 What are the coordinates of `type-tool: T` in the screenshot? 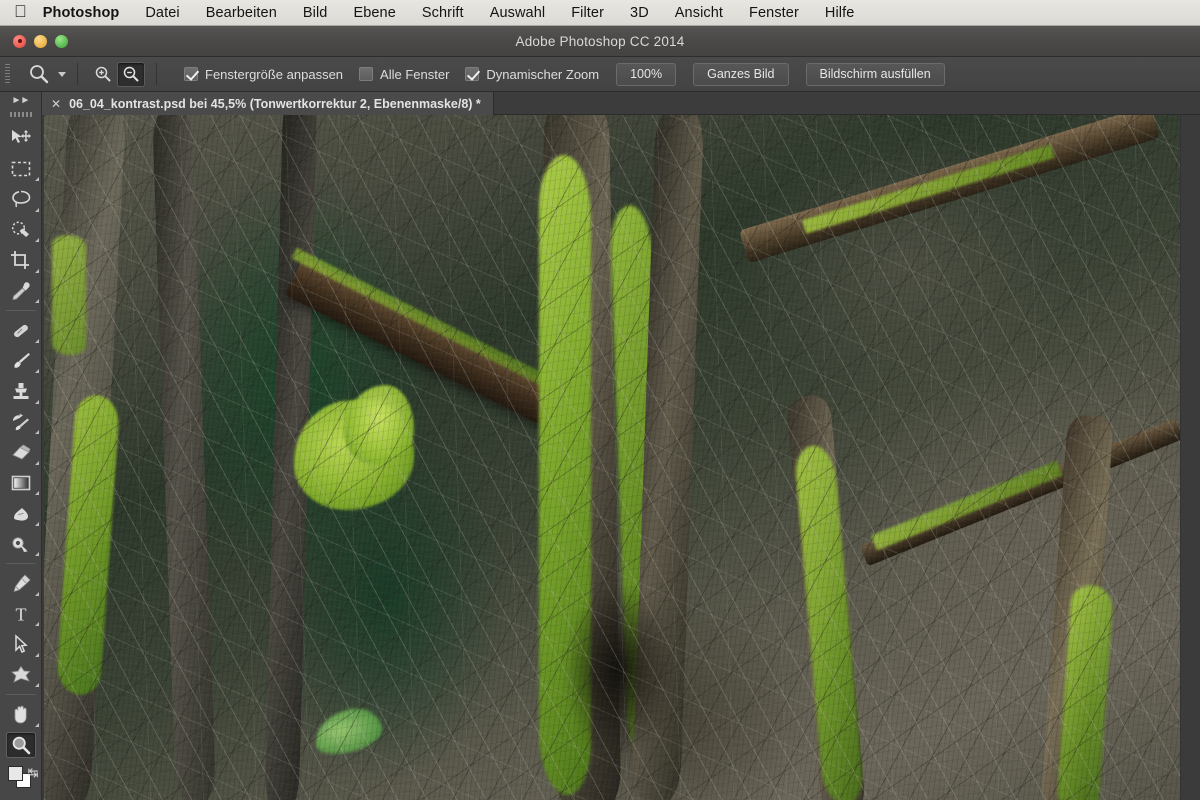 It's located at (21, 614).